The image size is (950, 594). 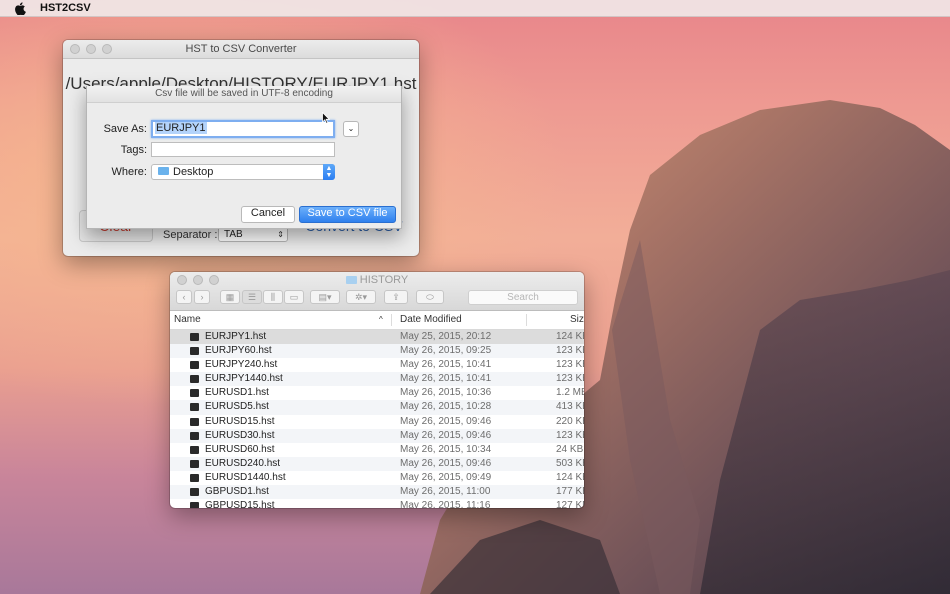 I want to click on file-row: EURJPY240.hst May 26, 2015, 10:41 123 KB, so click(x=377, y=365).